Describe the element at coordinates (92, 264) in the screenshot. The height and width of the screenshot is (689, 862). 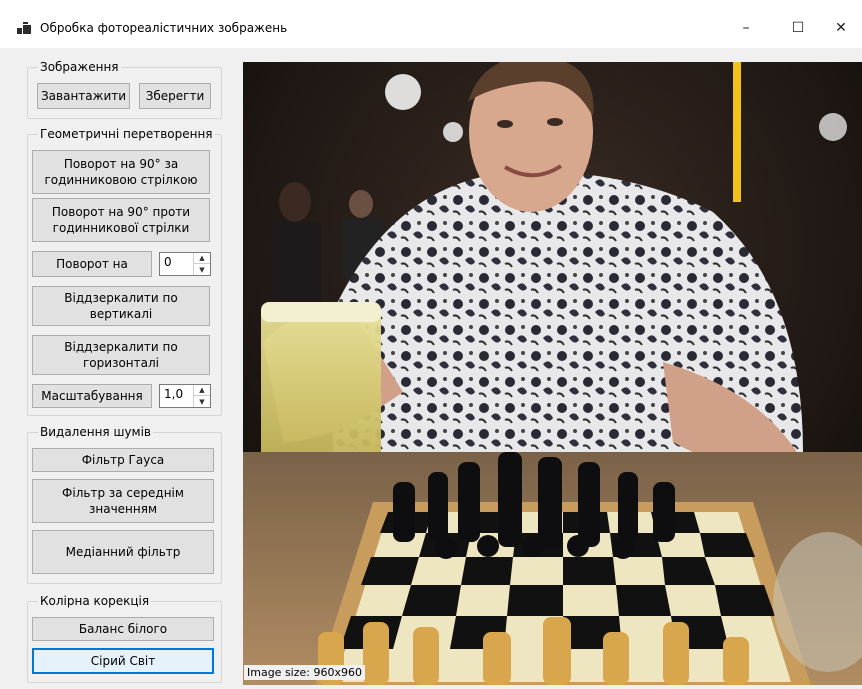
I see `rotate-by-button: Поворот на` at that location.